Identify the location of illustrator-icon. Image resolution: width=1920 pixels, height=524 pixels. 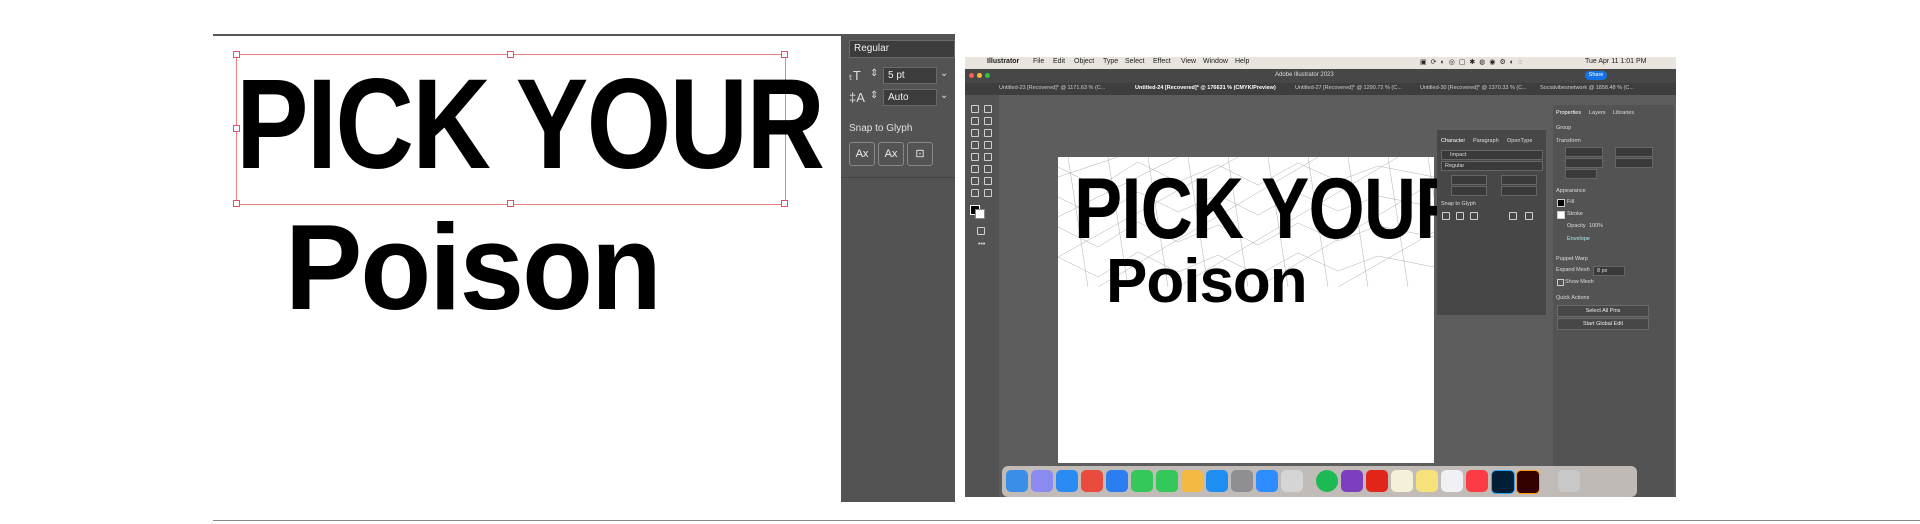
(1528, 482).